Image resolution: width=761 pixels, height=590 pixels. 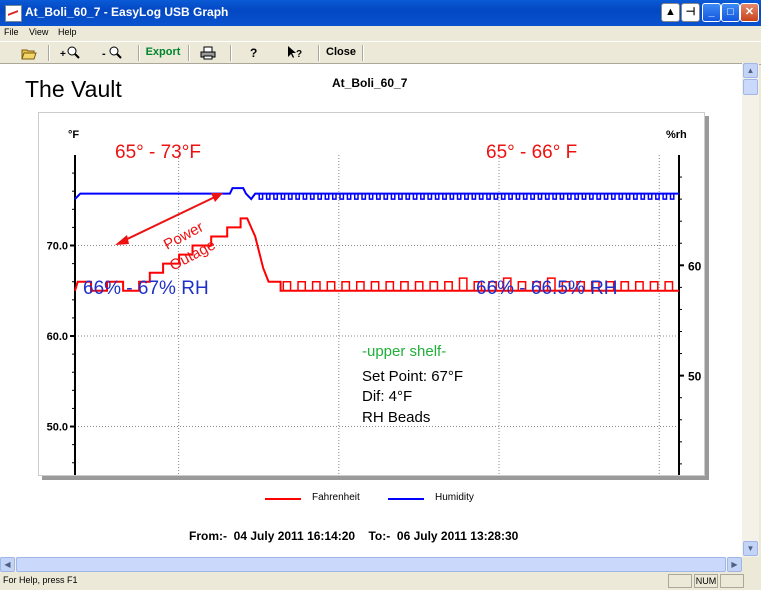 I want to click on from-label: From:-, so click(x=208, y=536).